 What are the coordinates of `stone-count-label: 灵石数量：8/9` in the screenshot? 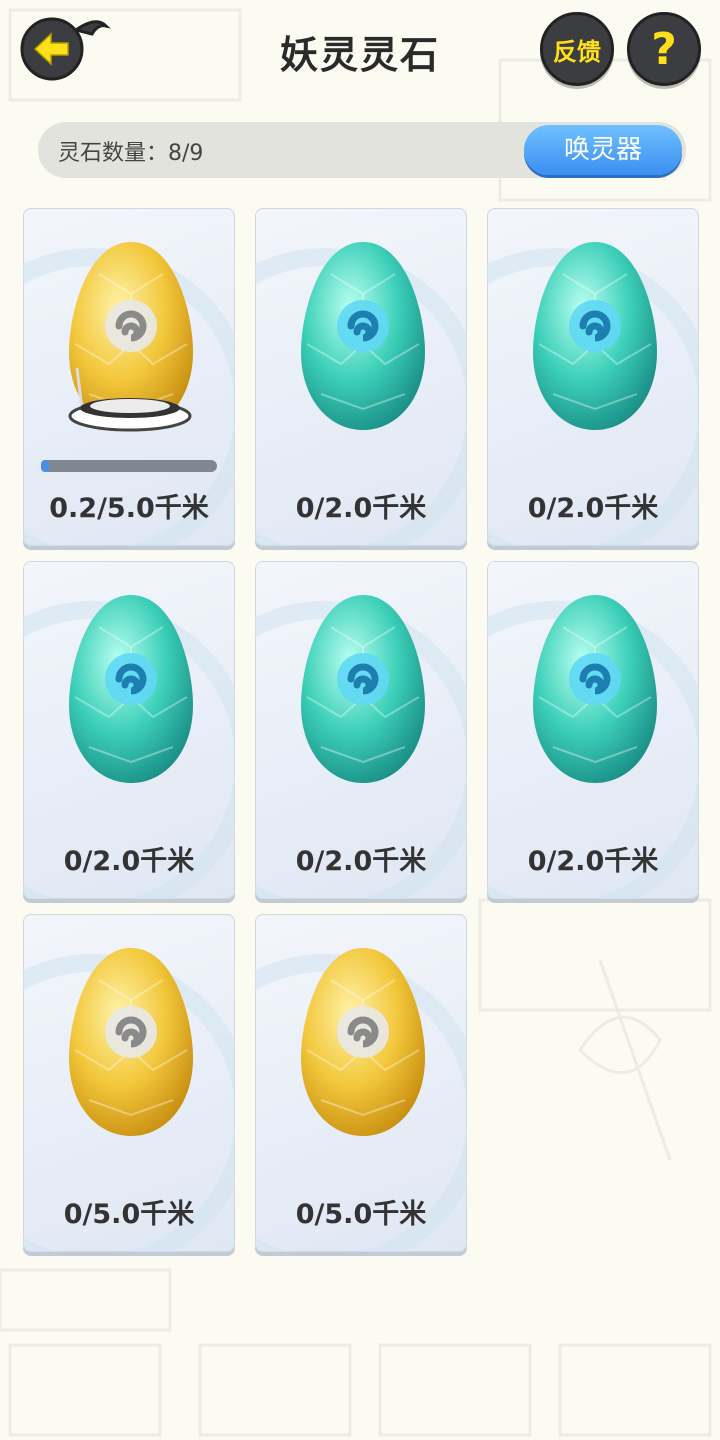 It's located at (131, 153).